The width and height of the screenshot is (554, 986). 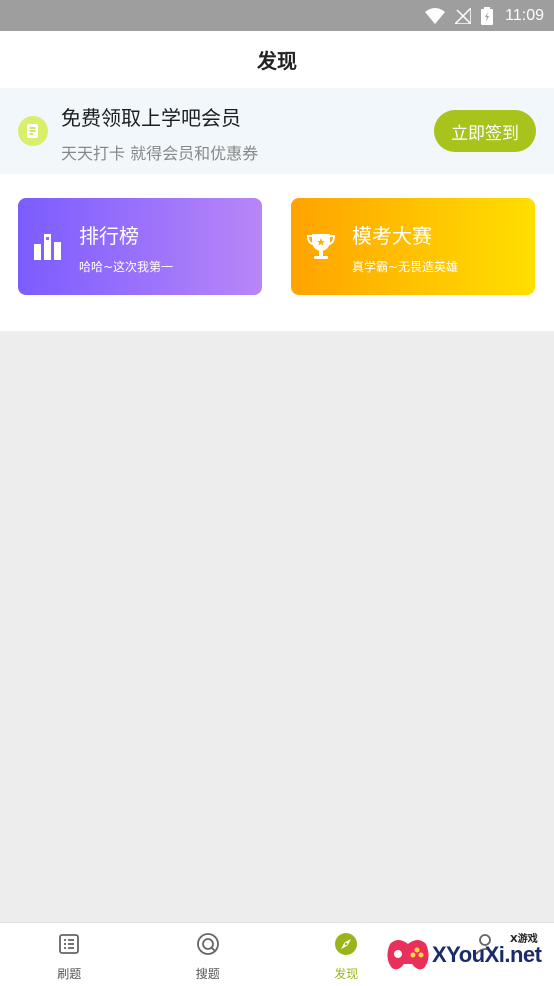 I want to click on banner-title: 免费领取上学吧会员, so click(x=151, y=118).